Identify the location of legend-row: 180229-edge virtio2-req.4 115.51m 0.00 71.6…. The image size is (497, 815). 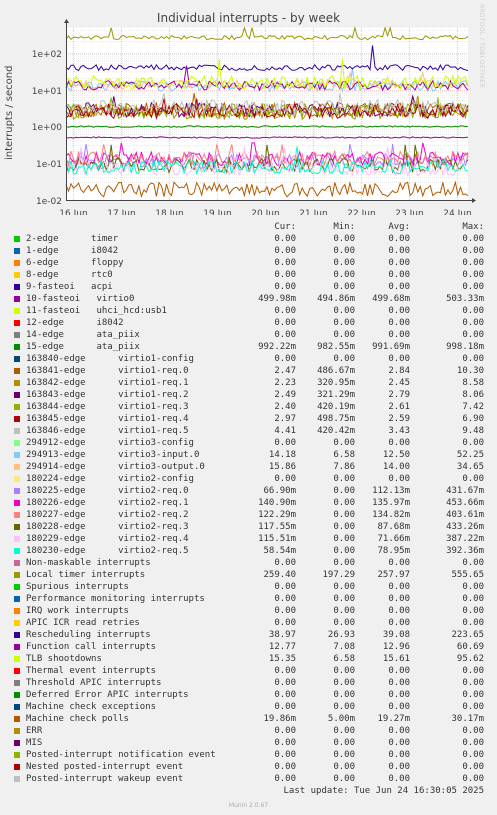
(248, 539).